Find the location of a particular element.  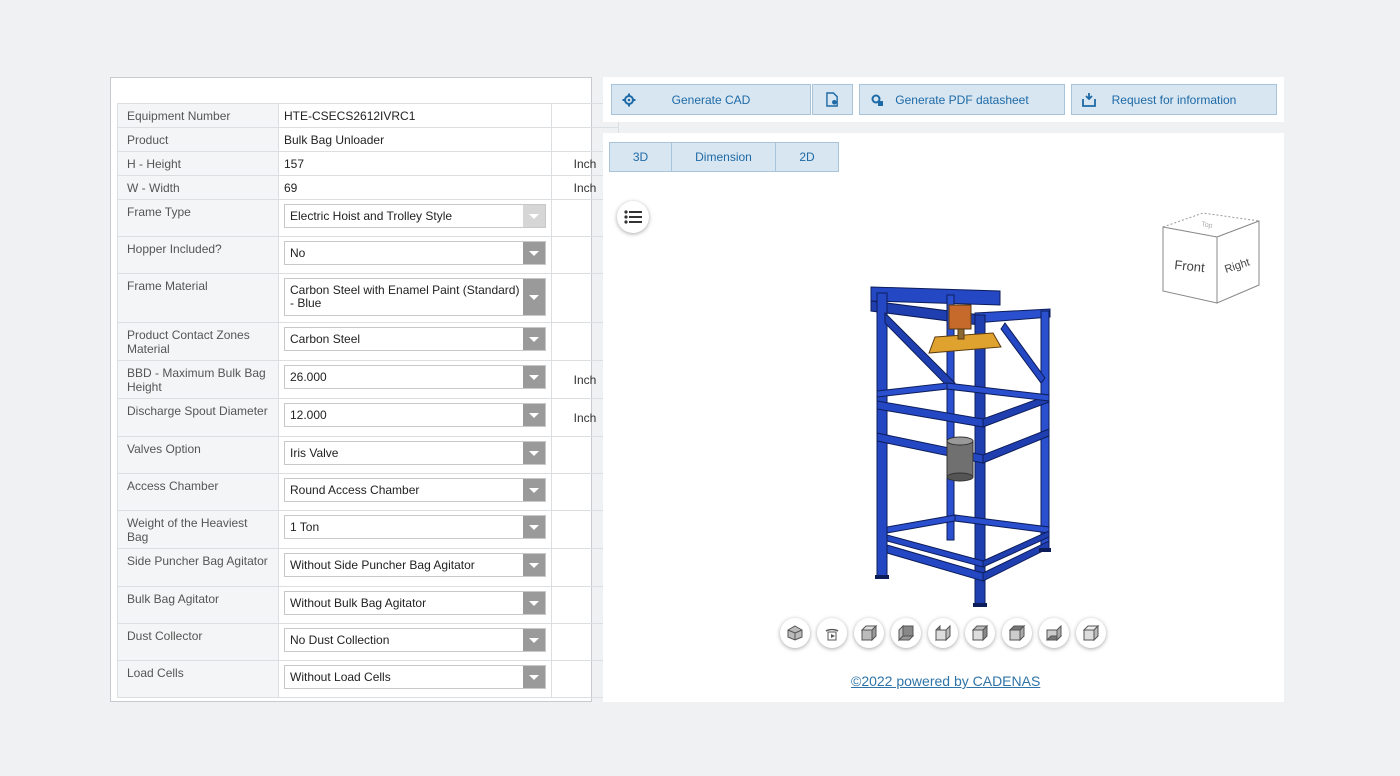

property-row: Valves Option Iris Valve is located at coordinates (368, 455).